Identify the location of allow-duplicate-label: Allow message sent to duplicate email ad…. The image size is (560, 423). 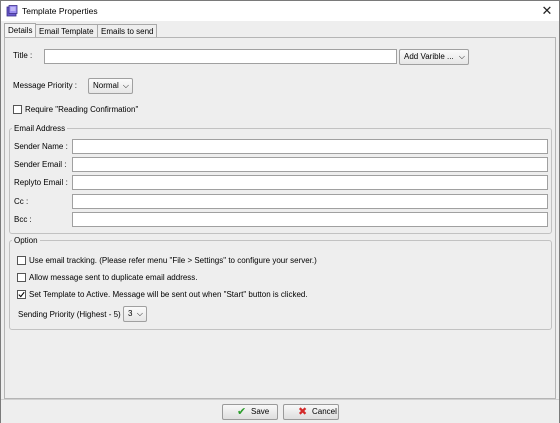
(113, 277).